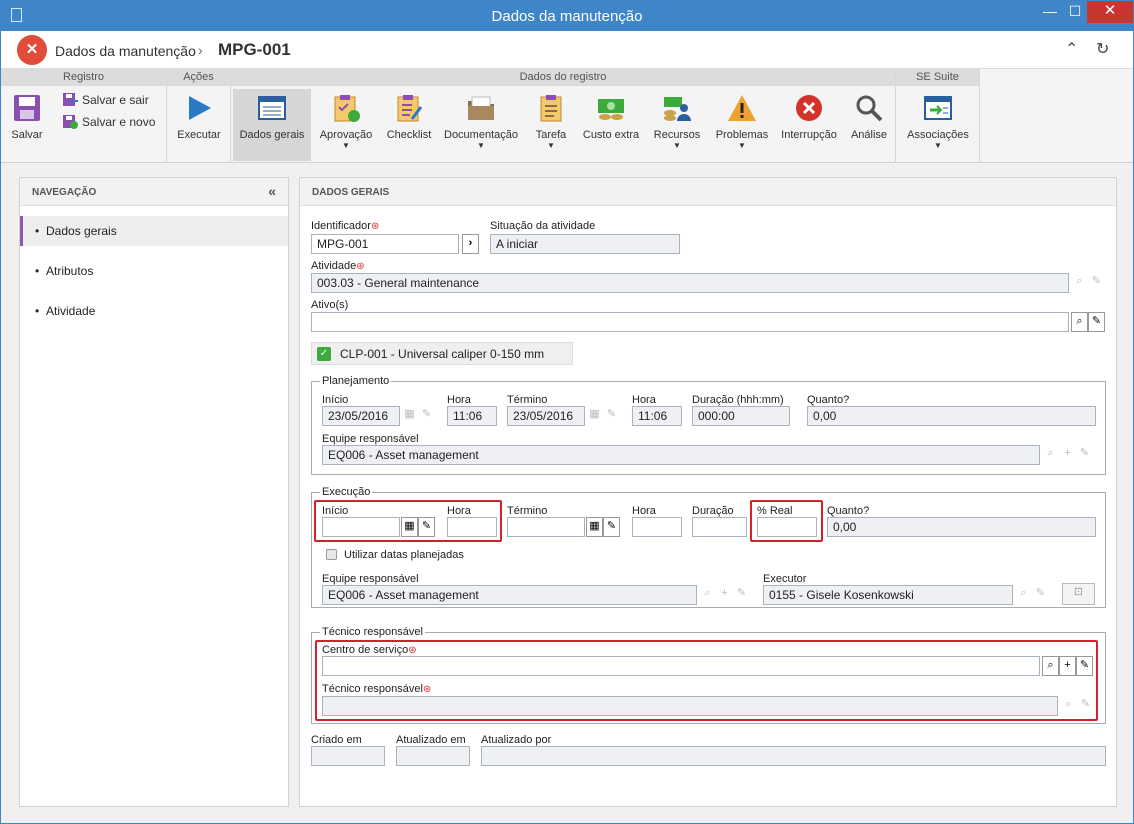 This screenshot has width=1134, height=824. What do you see at coordinates (154, 231) in the screenshot?
I see `nav-item-dados-gerais: • Dados gerais` at bounding box center [154, 231].